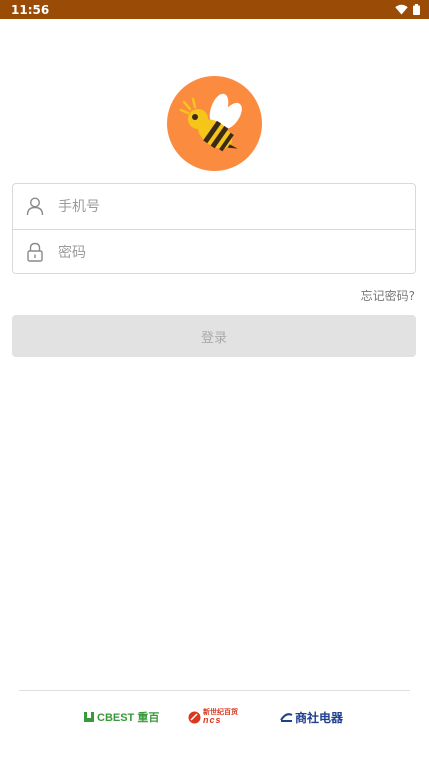 The height and width of the screenshot is (763, 429). I want to click on brand-logo-cbest: CBEST 重百, so click(121, 717).